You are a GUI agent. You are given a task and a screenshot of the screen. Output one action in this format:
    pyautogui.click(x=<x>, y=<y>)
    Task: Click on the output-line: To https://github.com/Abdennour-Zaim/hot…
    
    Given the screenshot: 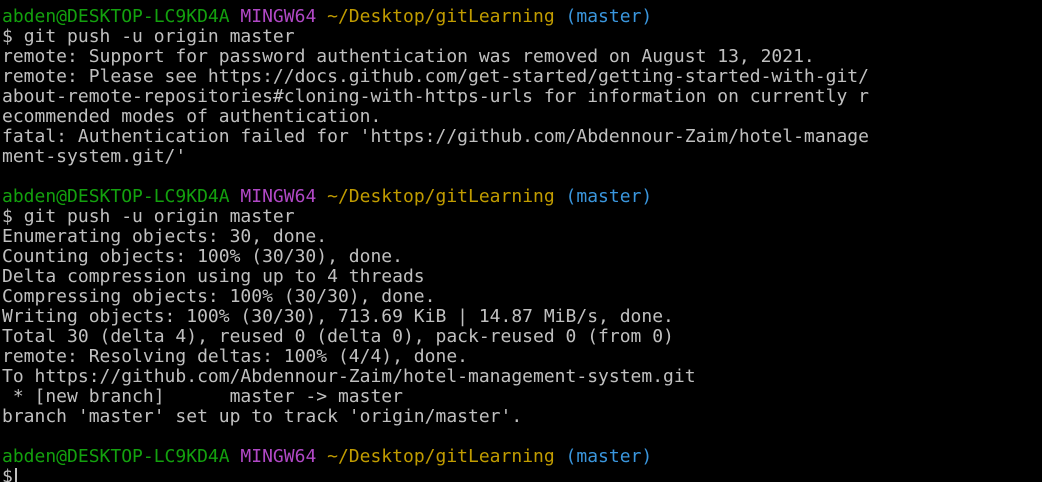 What is the action you would take?
    pyautogui.click(x=349, y=376)
    